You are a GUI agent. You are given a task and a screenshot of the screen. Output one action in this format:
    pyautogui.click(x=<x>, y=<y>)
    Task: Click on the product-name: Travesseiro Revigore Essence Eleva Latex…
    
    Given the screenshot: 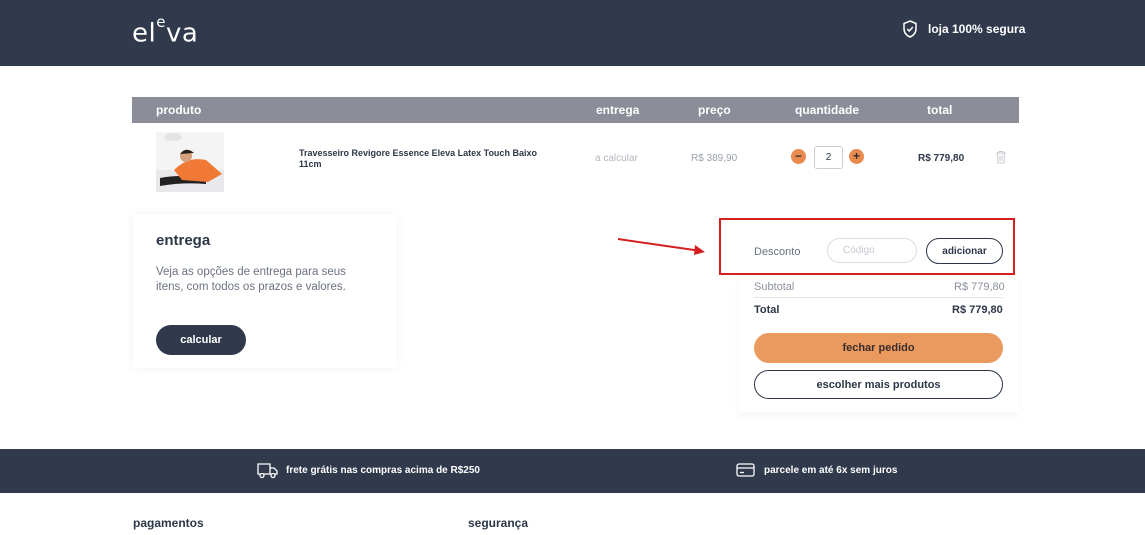 What is the action you would take?
    pyautogui.click(x=429, y=159)
    